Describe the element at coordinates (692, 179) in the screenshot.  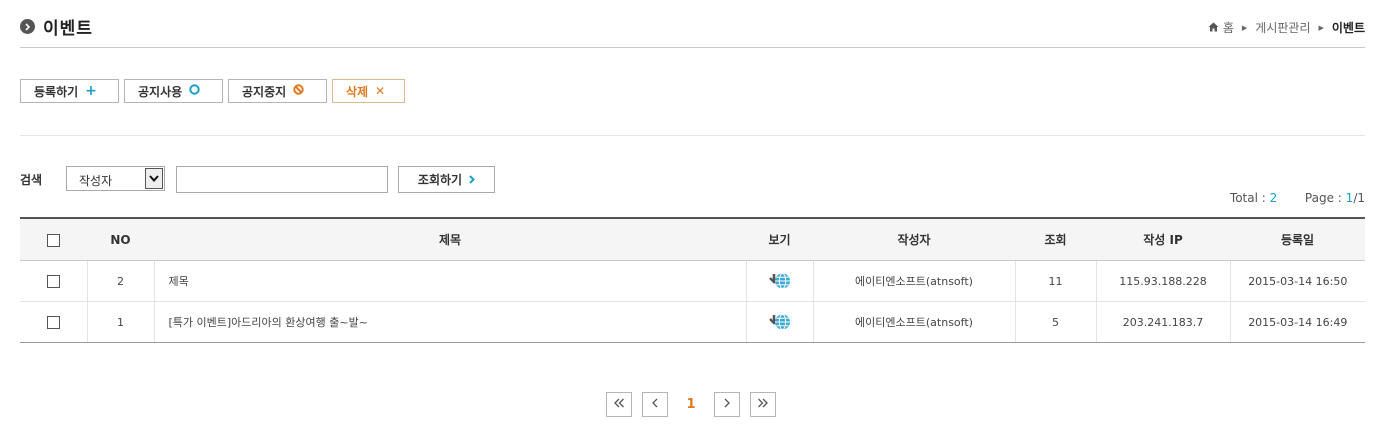
I see `search-bar: 검색 작성자 조회하기` at that location.